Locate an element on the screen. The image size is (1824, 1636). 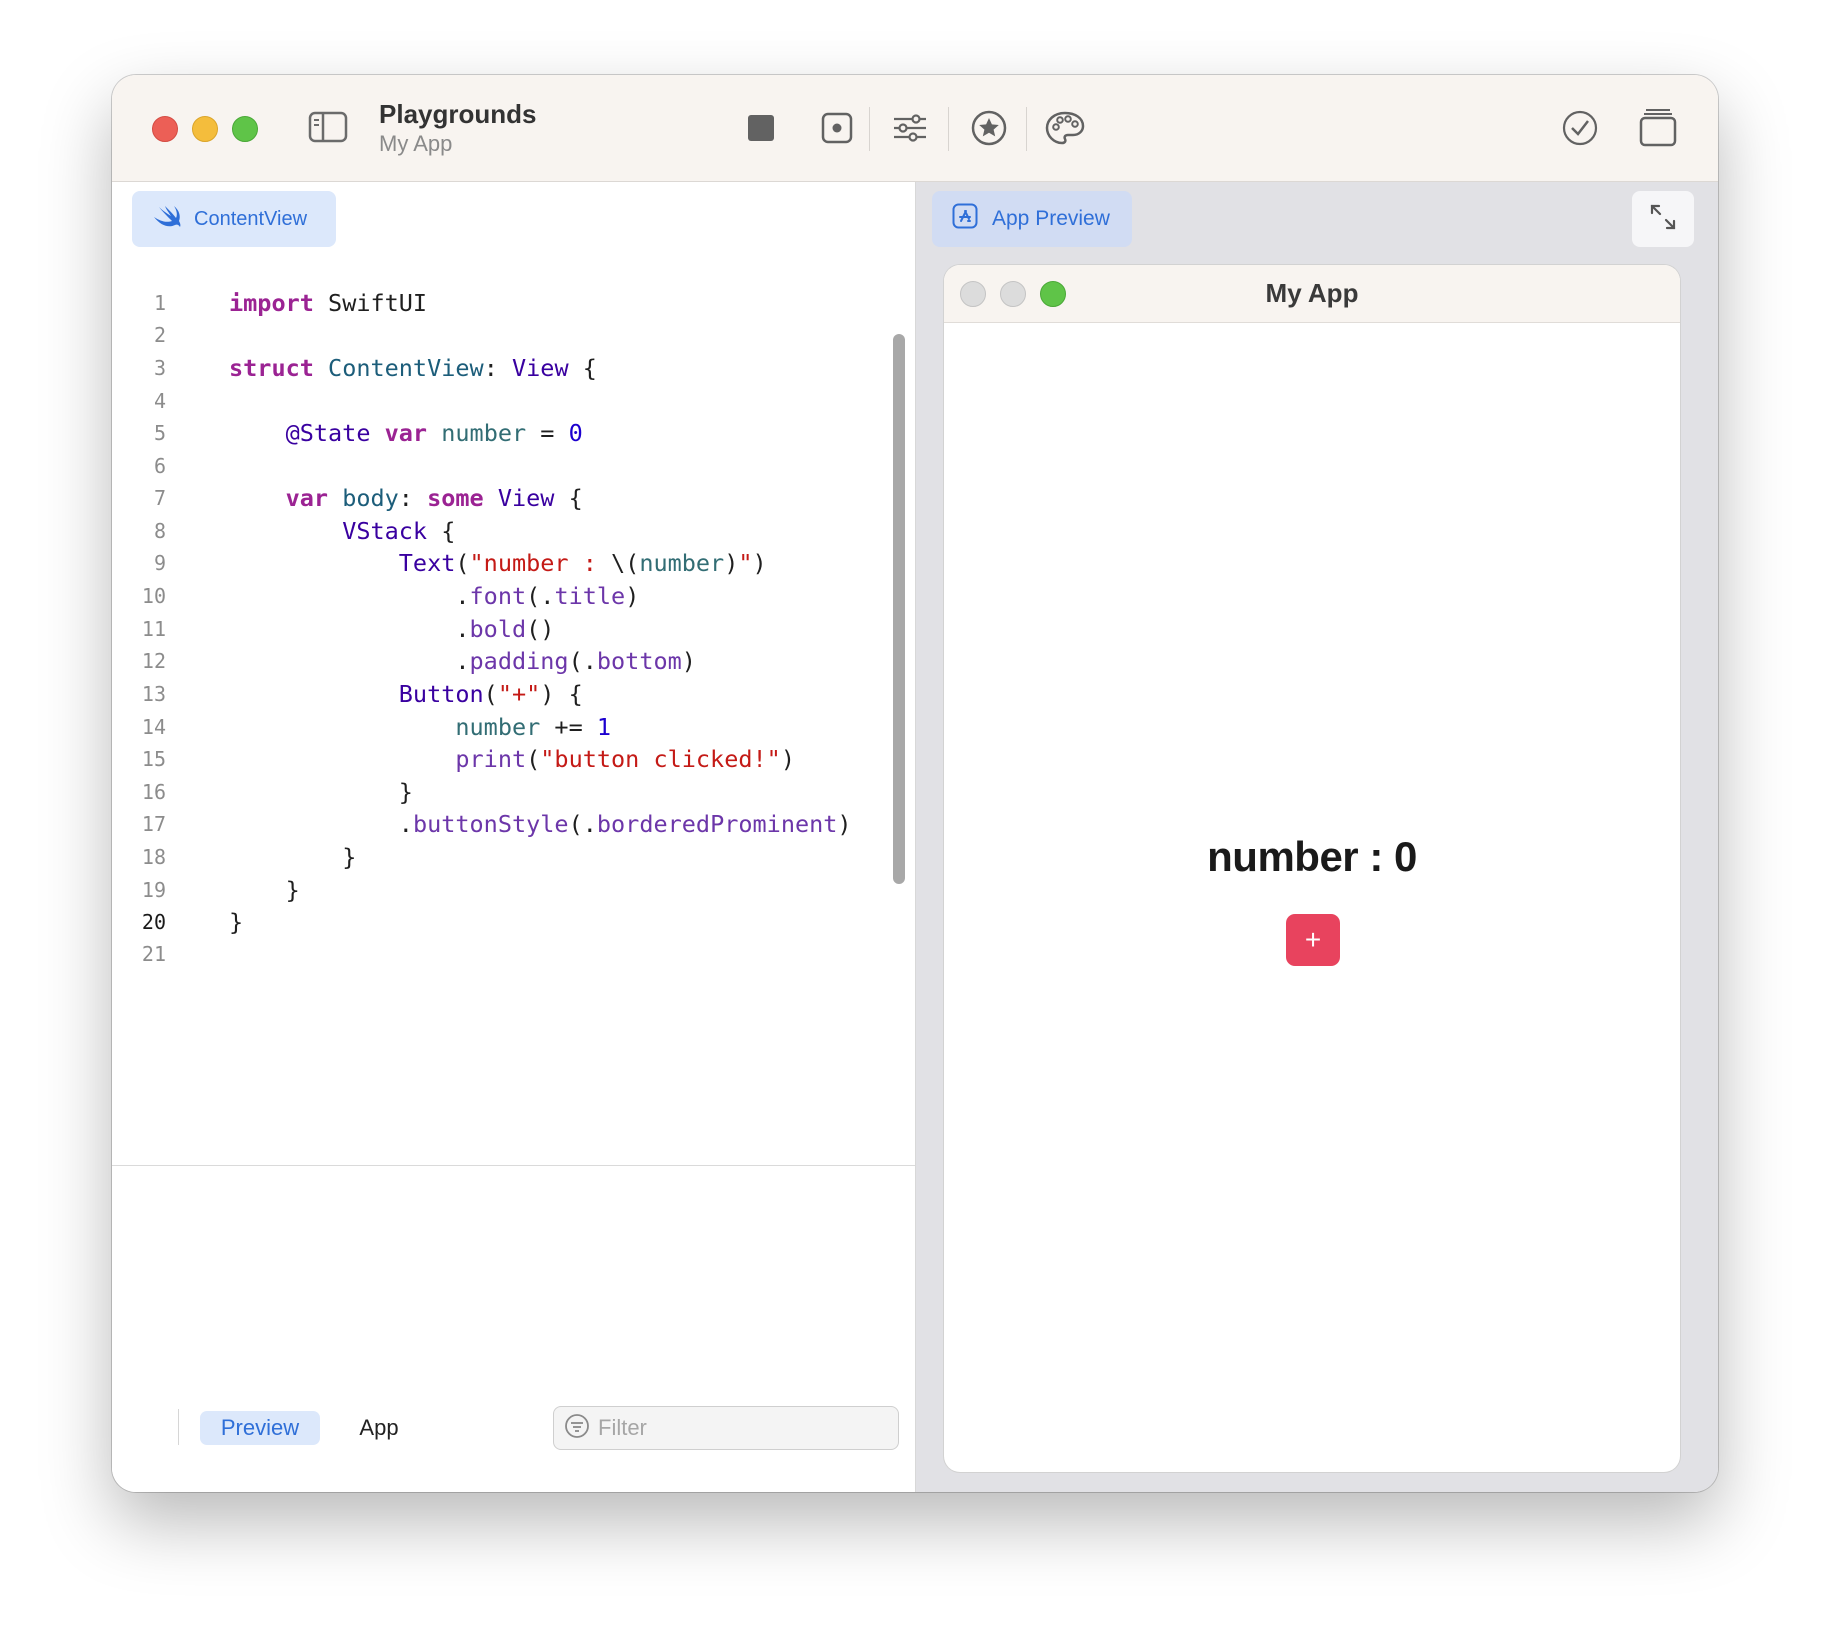
sidebar-toggle-icon is located at coordinates (328, 127).